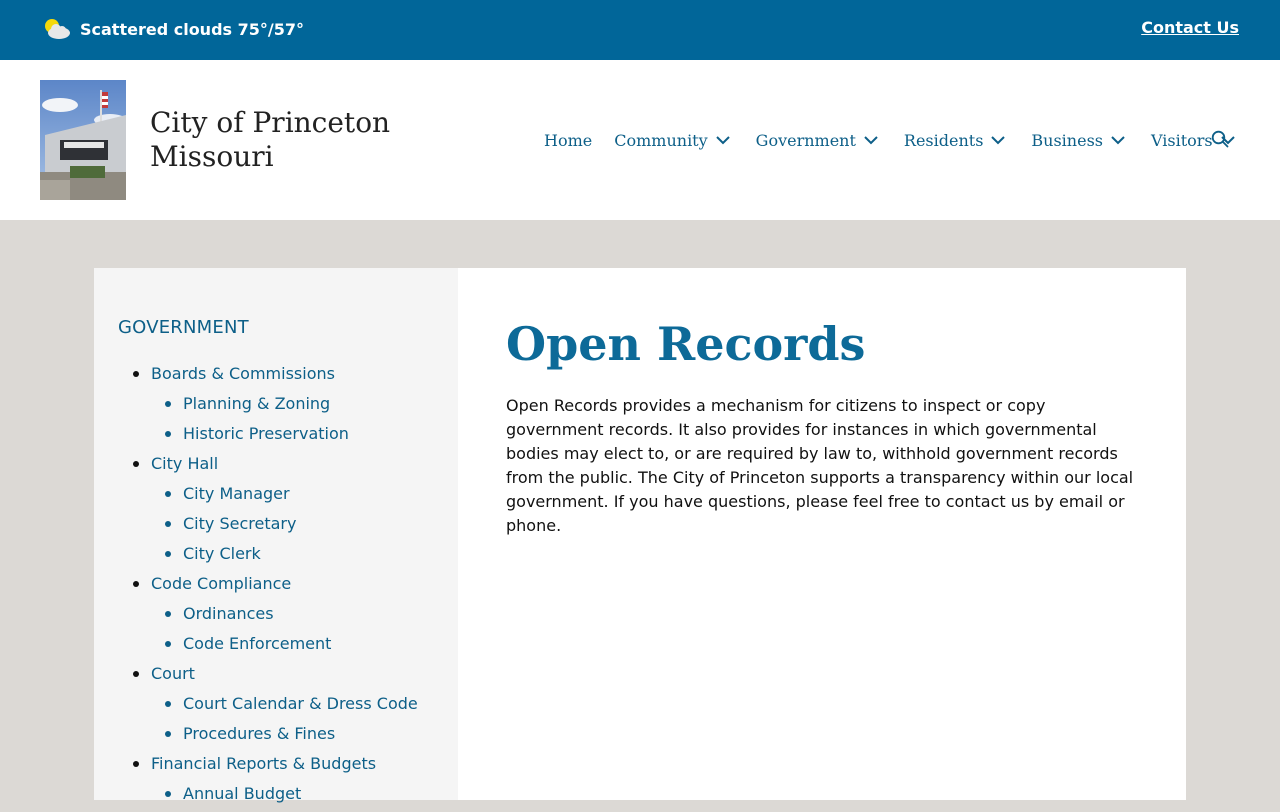  Describe the element at coordinates (270, 122) in the screenshot. I see `site-title-line1: City of Princeton` at that location.